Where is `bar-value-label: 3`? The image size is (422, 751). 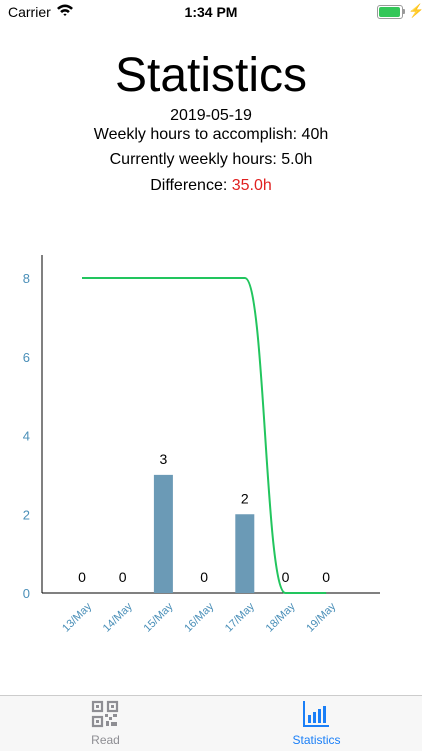
bar-value-label: 3 is located at coordinates (164, 459).